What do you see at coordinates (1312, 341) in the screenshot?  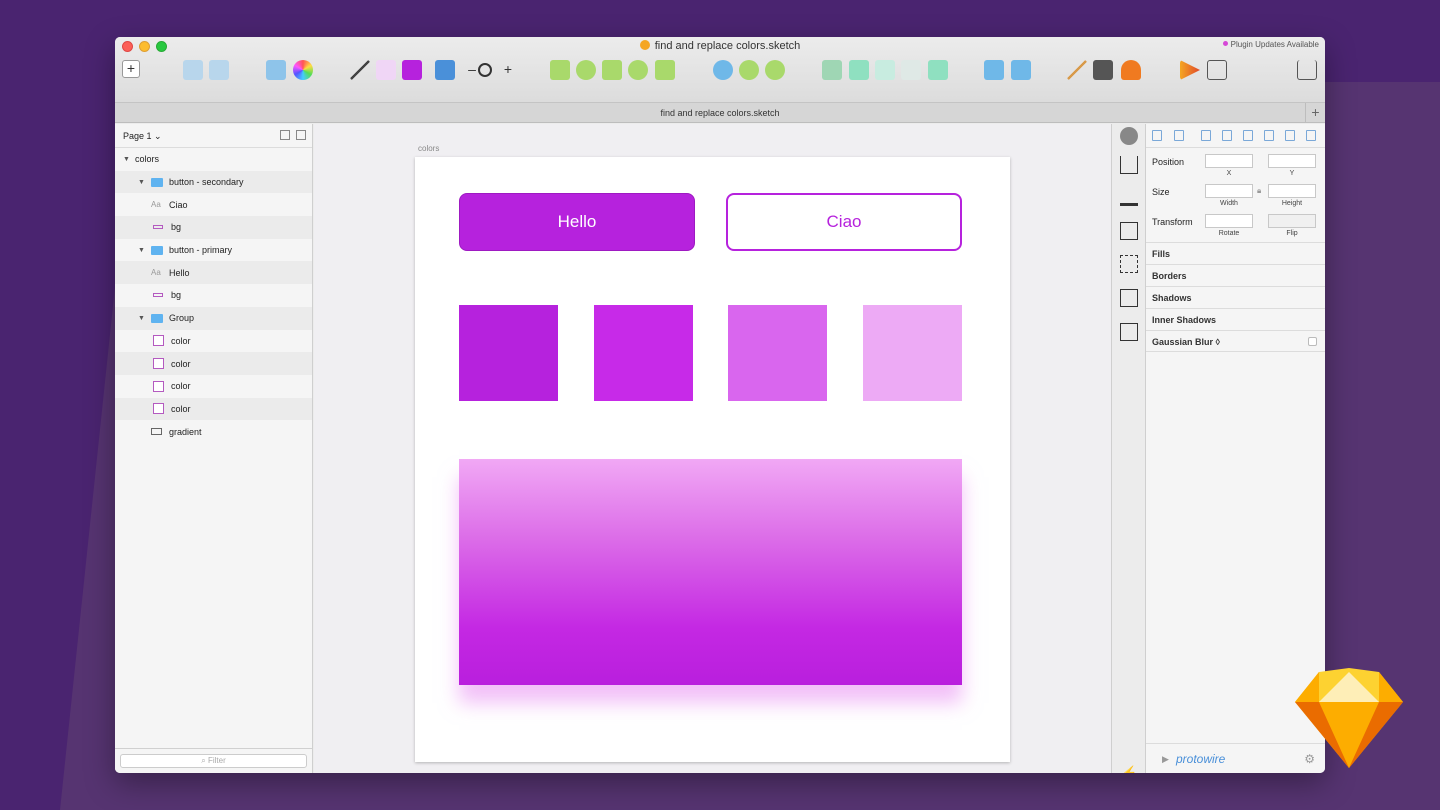 I see `blur-checkbox` at bounding box center [1312, 341].